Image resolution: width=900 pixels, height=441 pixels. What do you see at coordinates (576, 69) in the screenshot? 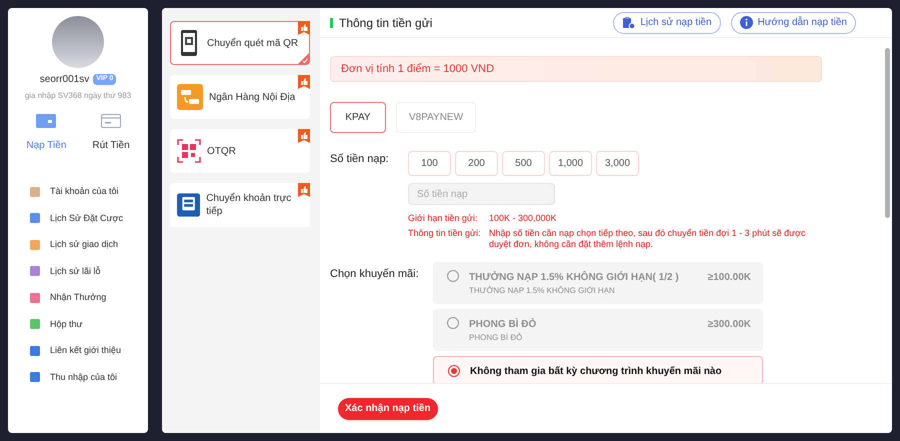
I see `unit-notice: Đơn vị tính 1 điểm = 1000 VND` at bounding box center [576, 69].